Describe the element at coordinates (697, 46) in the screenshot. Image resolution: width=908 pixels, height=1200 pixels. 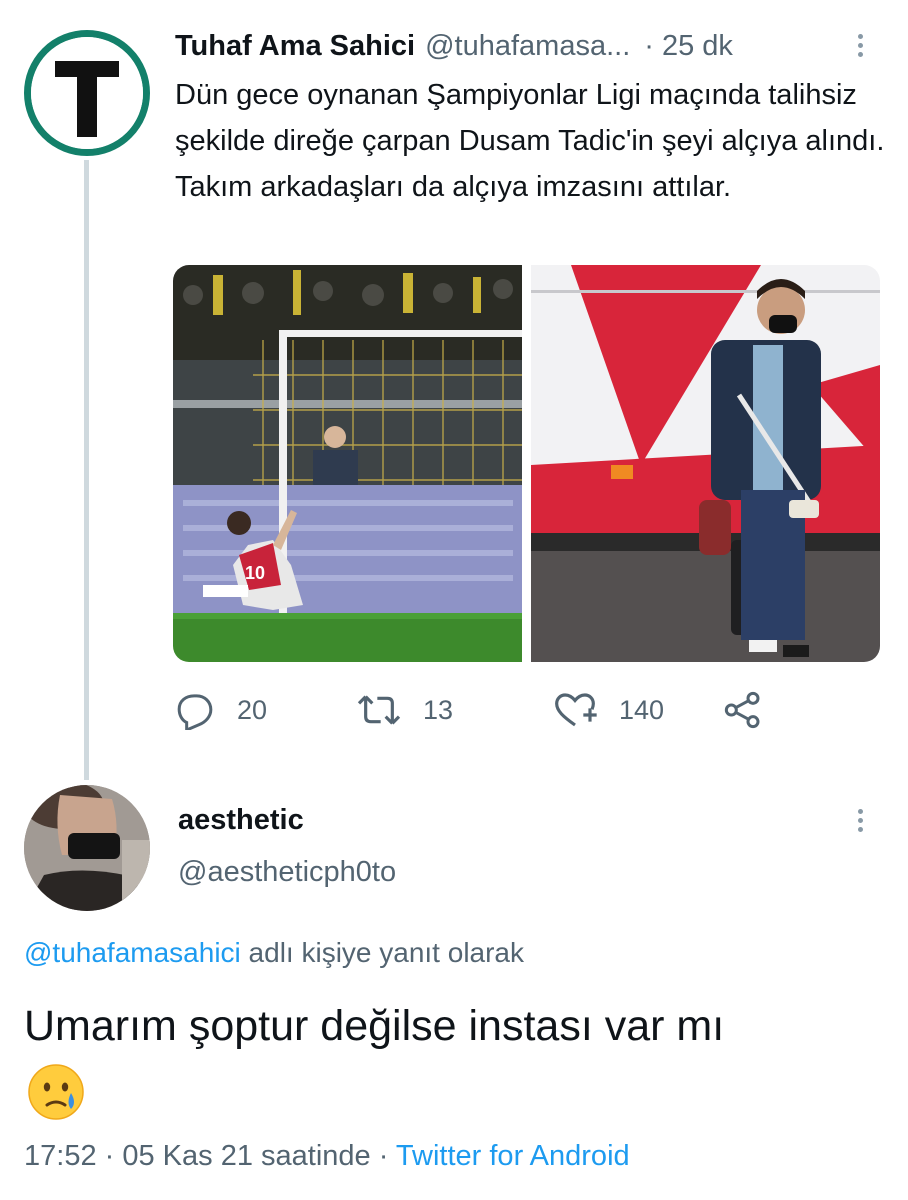
I see `tweet-time: 25 dk` at that location.